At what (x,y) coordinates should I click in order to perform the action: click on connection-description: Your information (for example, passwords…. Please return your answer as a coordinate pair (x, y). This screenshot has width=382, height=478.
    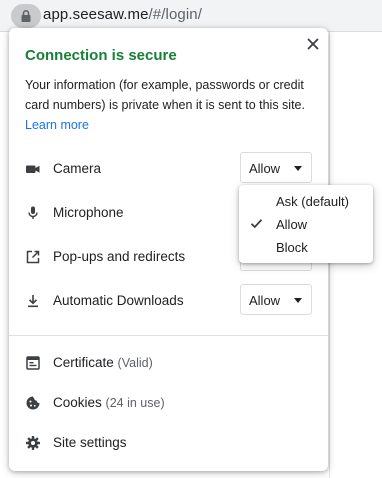
    Looking at the image, I should click on (170, 105).